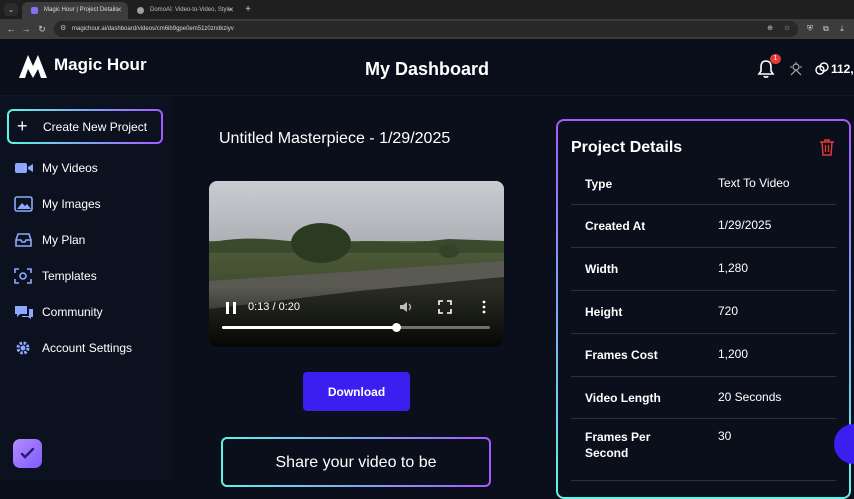 The image size is (854, 499). I want to click on sidebar-item-label: My Videos, so click(70, 168).